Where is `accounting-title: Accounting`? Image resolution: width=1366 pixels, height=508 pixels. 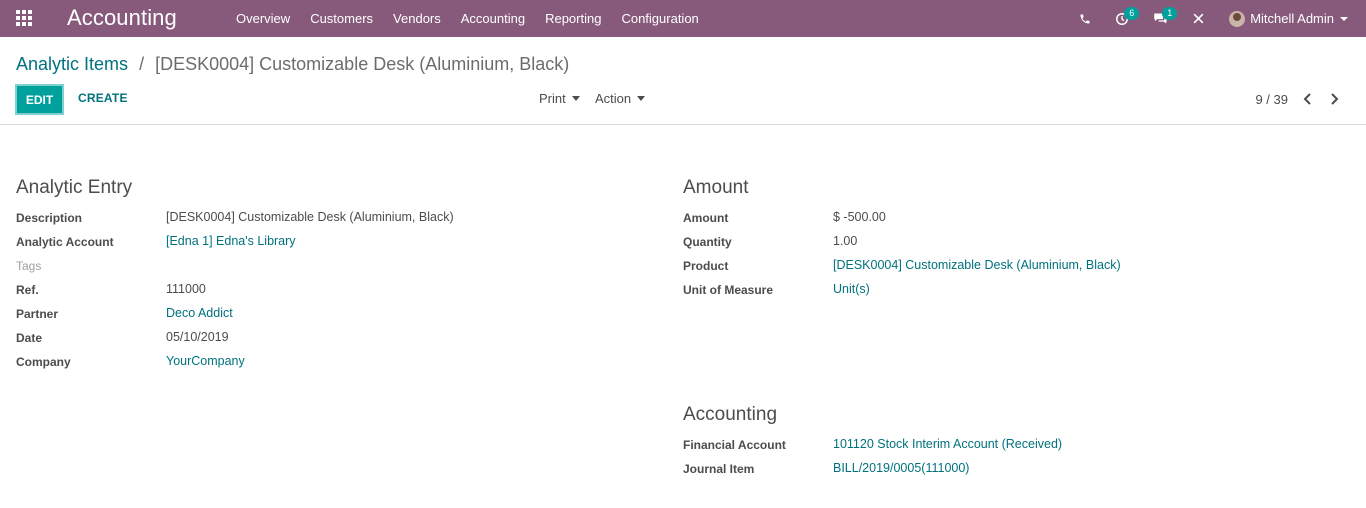 accounting-title: Accounting is located at coordinates (730, 414).